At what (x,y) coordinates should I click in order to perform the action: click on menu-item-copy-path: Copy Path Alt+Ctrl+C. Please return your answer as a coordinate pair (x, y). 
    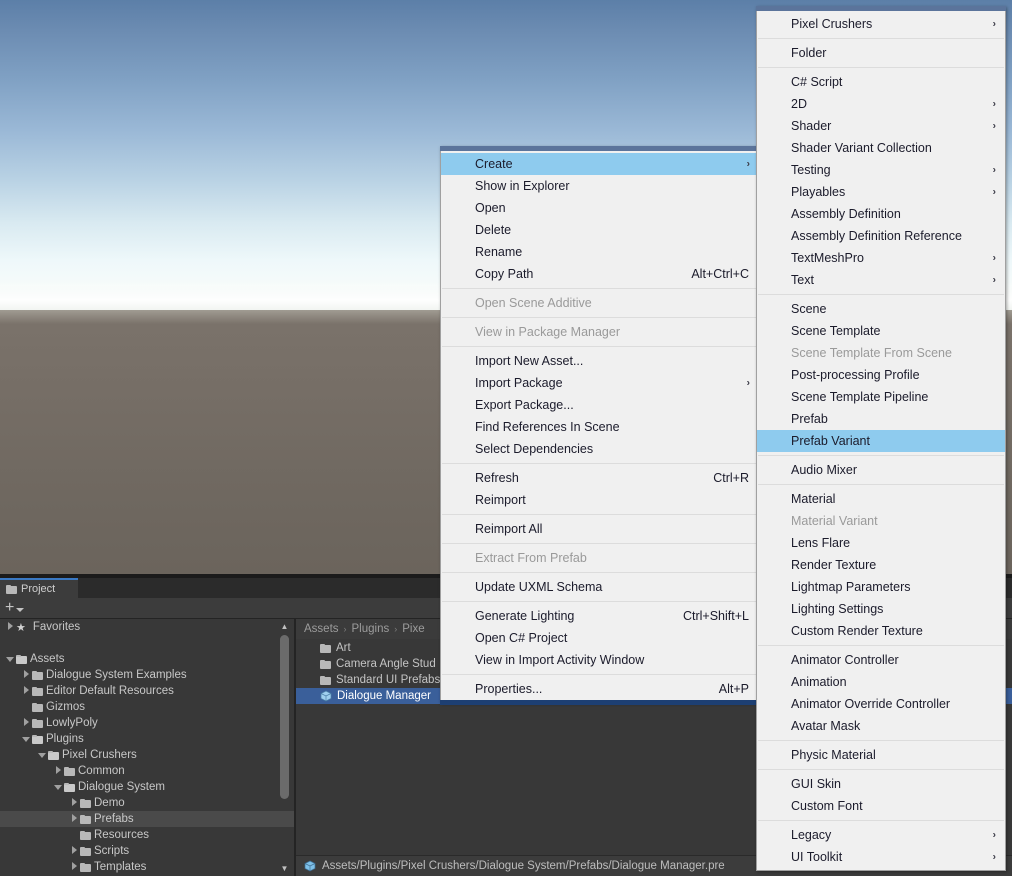
    Looking at the image, I should click on (600, 274).